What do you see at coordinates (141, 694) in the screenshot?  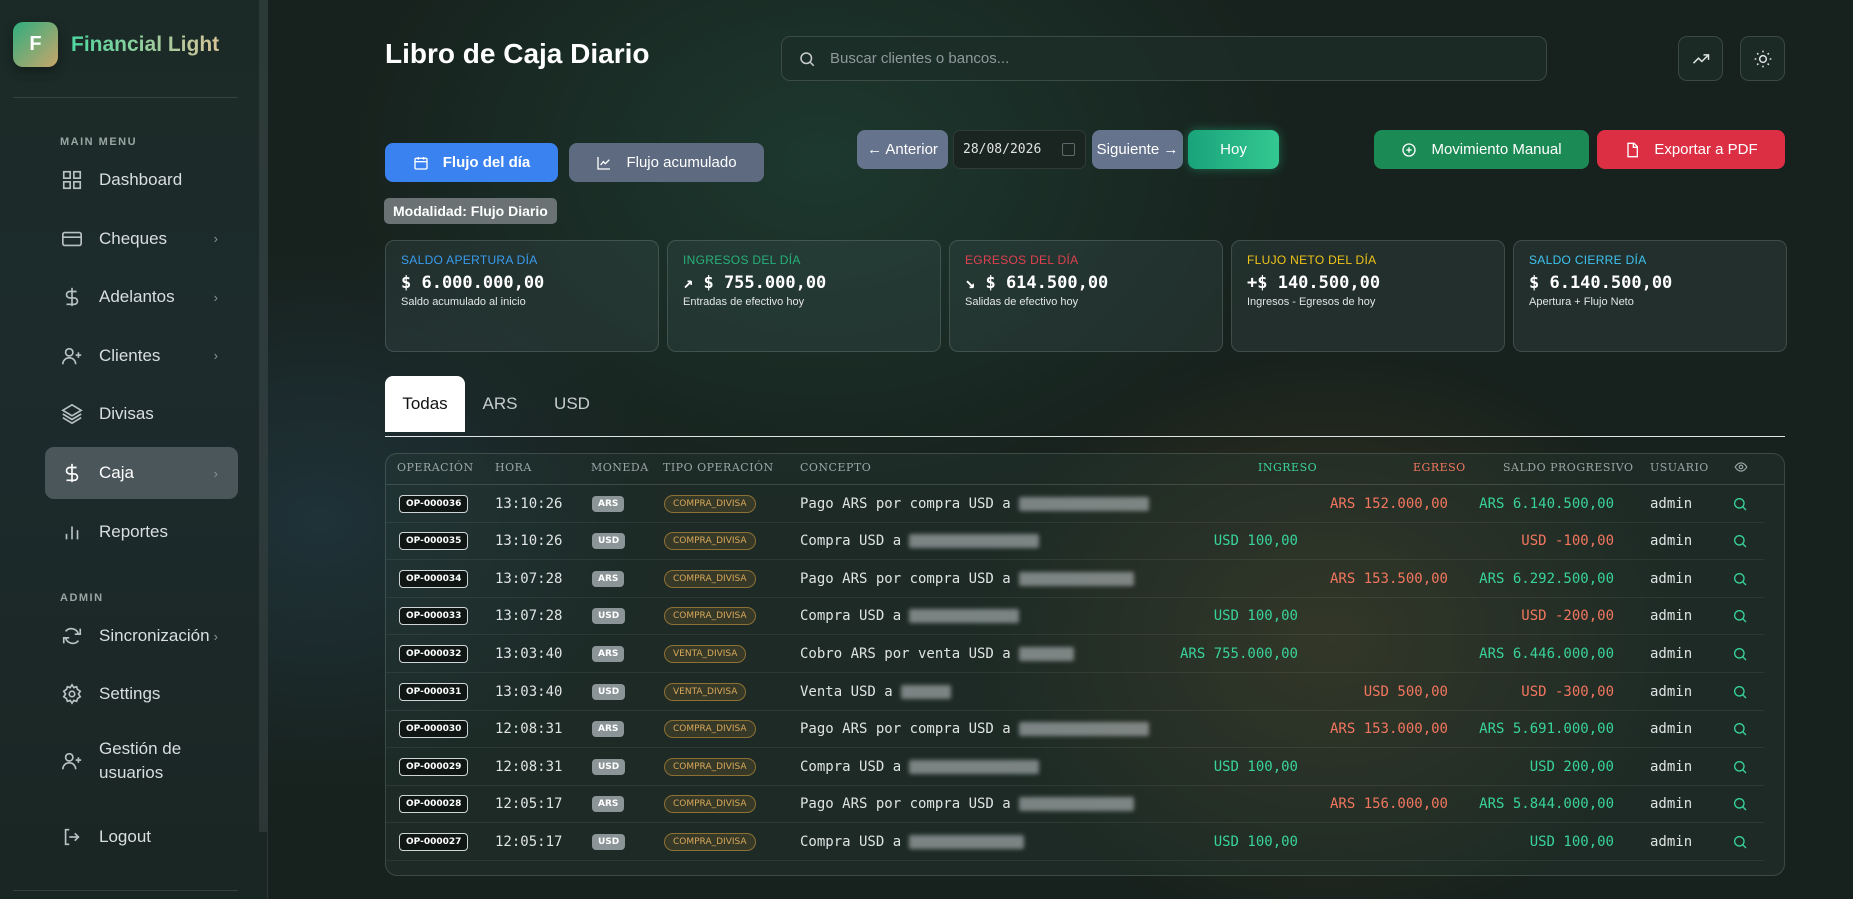 I see `sidebar-item-settings: Settings` at bounding box center [141, 694].